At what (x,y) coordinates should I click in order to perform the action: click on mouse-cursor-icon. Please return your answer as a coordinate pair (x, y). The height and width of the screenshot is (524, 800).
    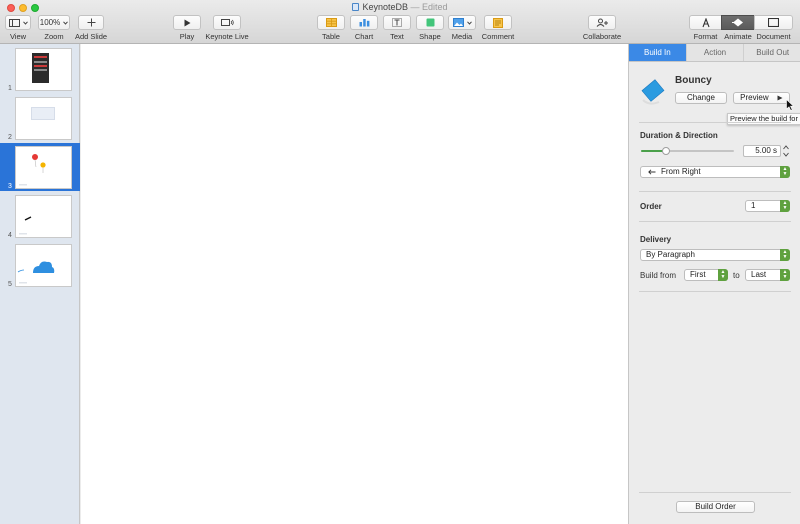
    Looking at the image, I should click on (790, 105).